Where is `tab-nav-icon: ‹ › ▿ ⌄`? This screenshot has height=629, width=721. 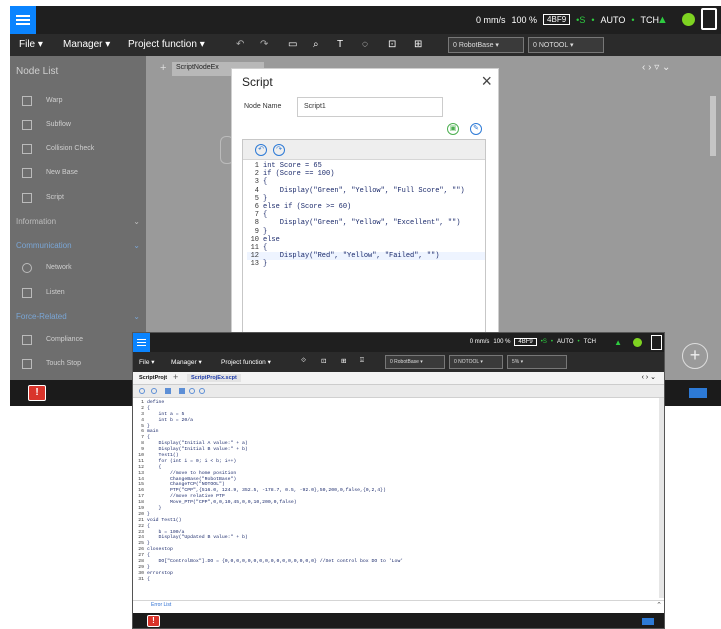
tab-nav-icon: ‹ › ▿ ⌄ is located at coordinates (656, 67).